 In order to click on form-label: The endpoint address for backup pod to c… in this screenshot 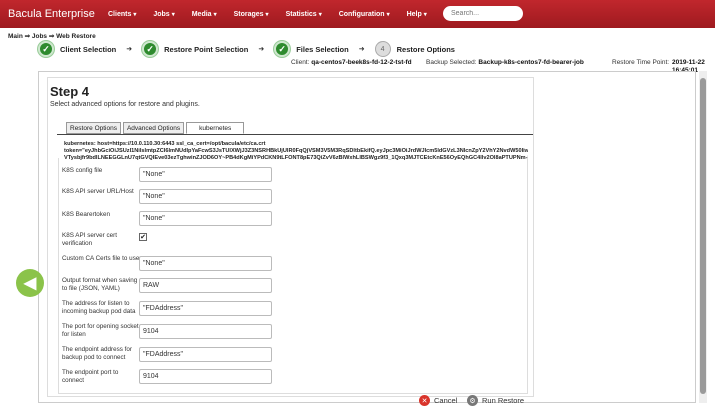, I will do `click(97, 353)`.